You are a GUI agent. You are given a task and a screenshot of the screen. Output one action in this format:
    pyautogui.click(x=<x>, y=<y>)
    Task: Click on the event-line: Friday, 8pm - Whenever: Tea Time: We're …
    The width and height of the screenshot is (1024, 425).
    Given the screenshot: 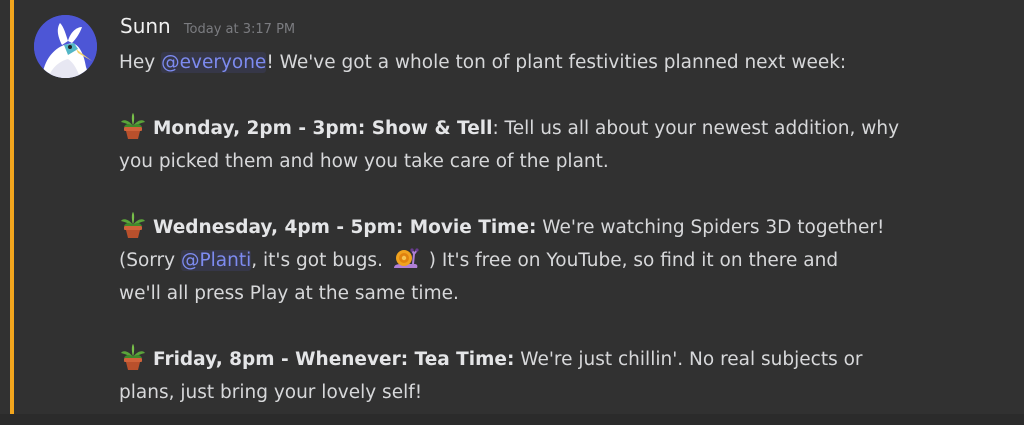 What is the action you would take?
    pyautogui.click(x=564, y=359)
    